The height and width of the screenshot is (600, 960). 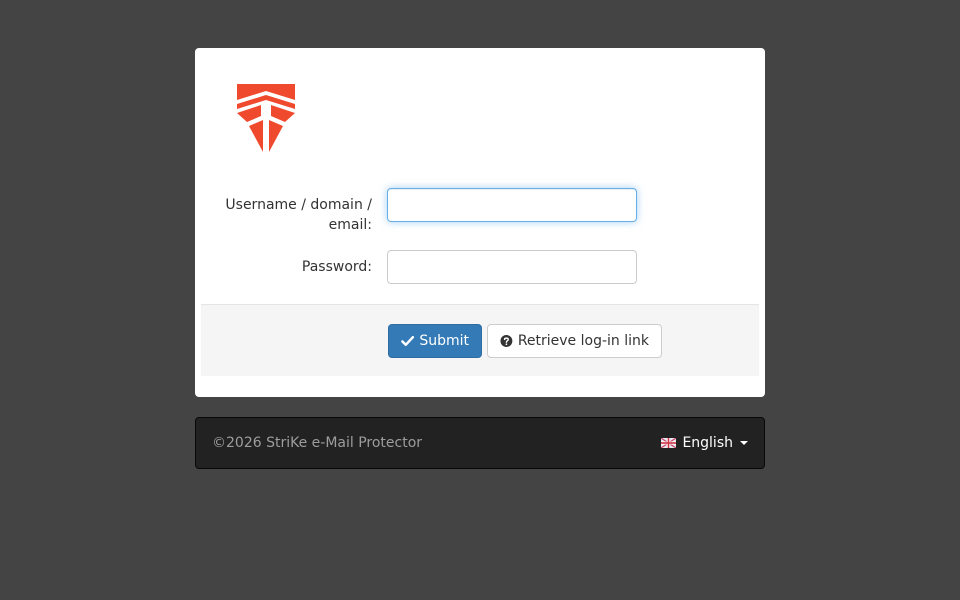 I want to click on caret-down-icon, so click(x=744, y=443).